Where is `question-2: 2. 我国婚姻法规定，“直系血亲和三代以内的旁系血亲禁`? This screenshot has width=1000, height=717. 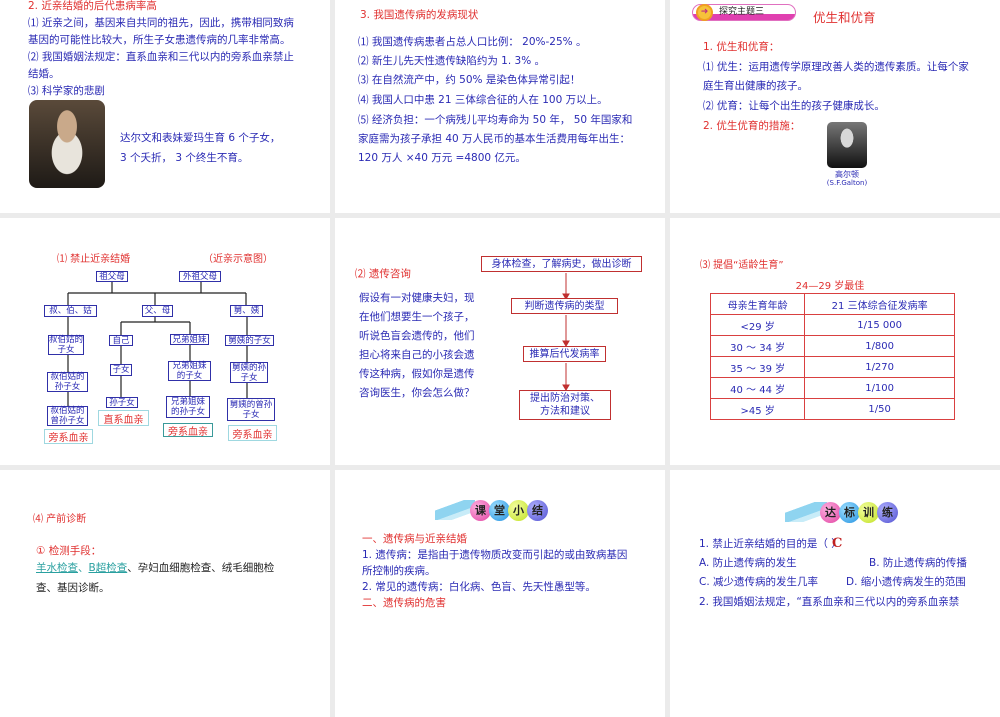 question-2: 2. 我国婚姻法规定，“直系血亲和三代以内的旁系血亲禁 is located at coordinates (829, 602).